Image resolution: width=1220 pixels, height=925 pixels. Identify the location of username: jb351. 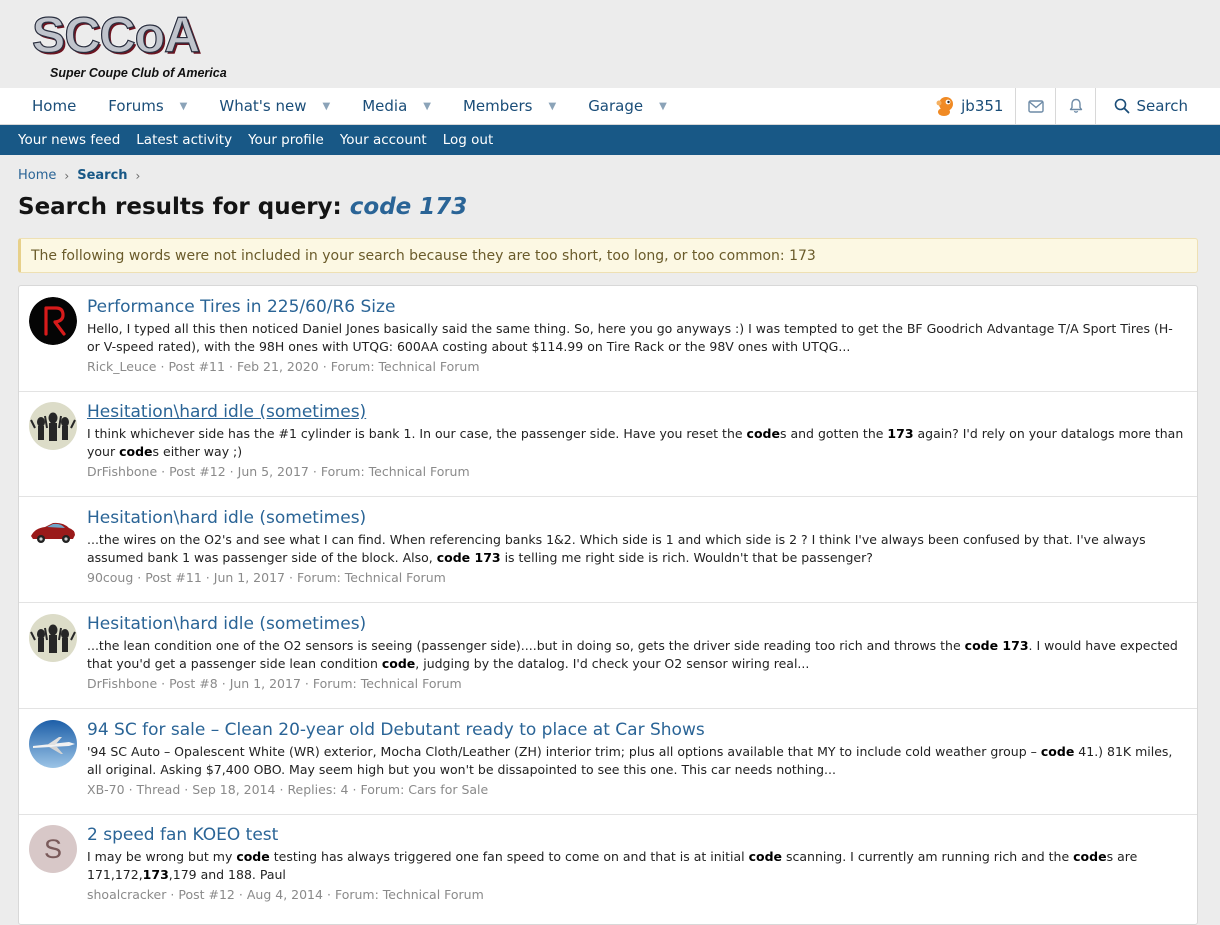
(982, 106).